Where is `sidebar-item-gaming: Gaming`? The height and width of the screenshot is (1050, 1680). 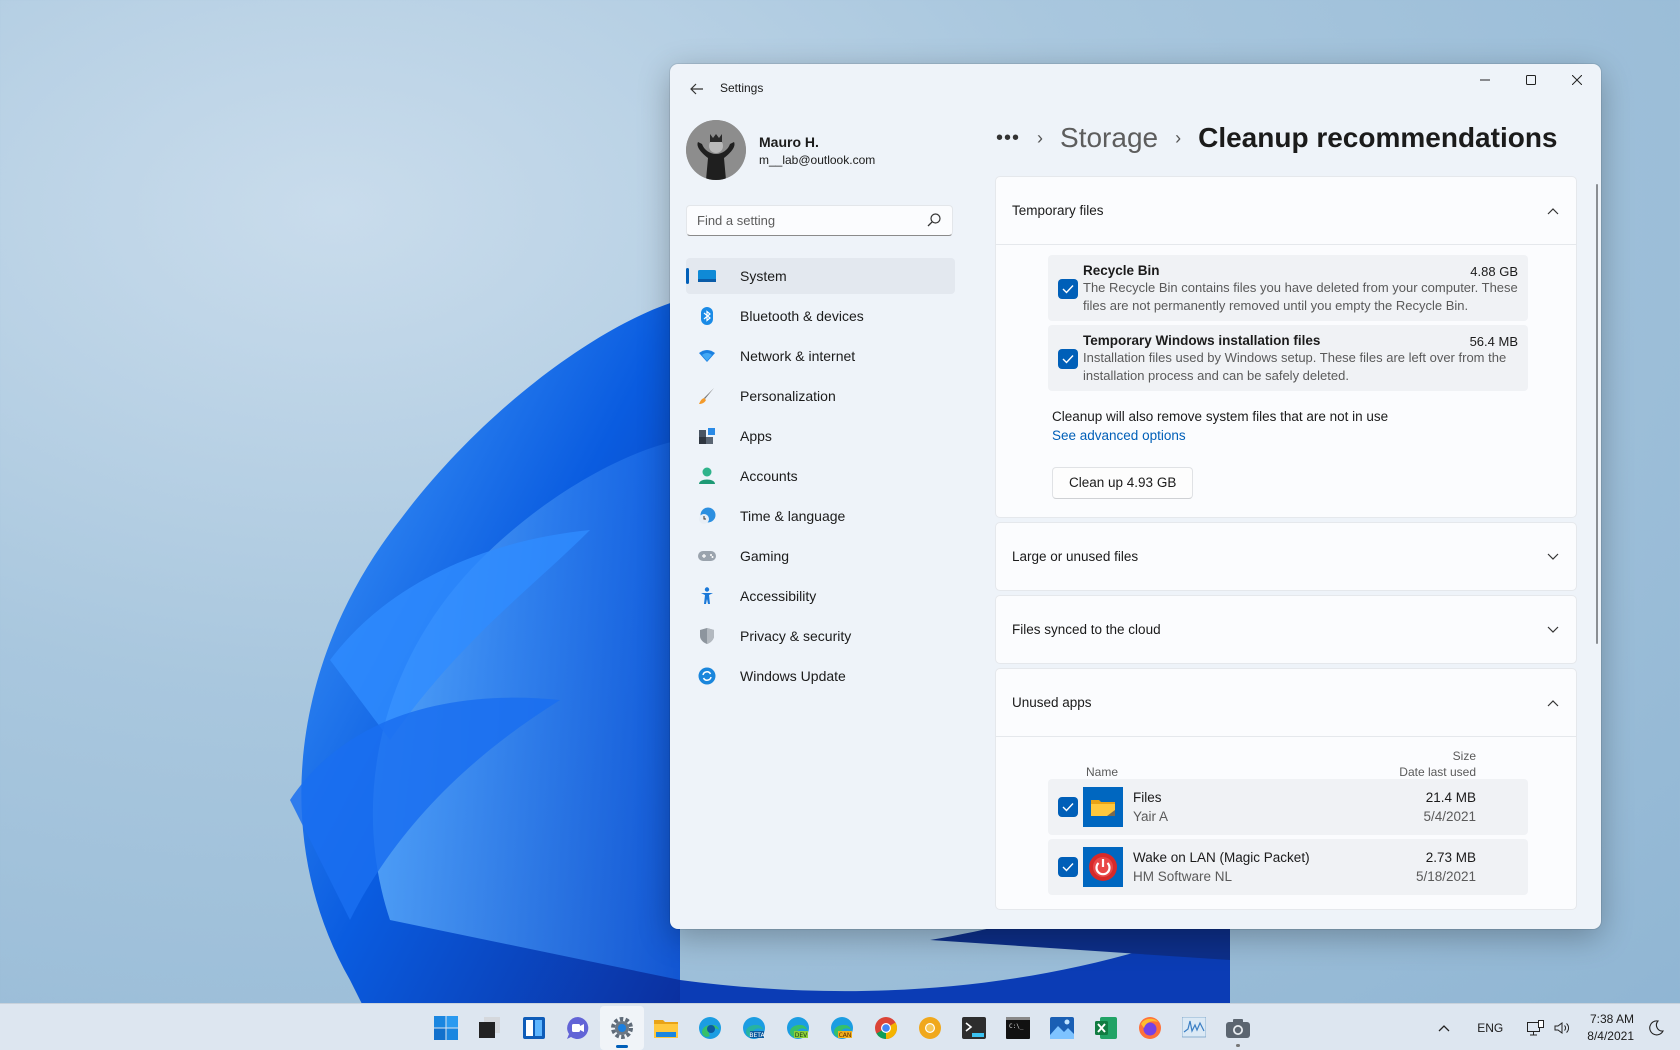
sidebar-item-gaming: Gaming is located at coordinates (820, 556).